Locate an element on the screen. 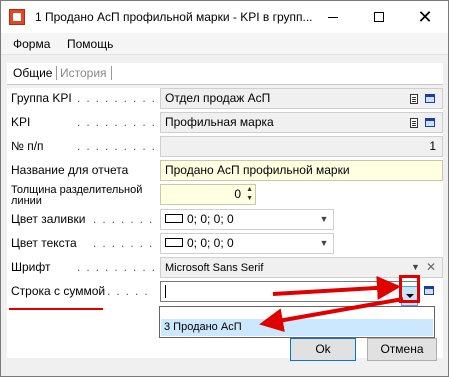  annotation-arrows is located at coordinates (331, 304).